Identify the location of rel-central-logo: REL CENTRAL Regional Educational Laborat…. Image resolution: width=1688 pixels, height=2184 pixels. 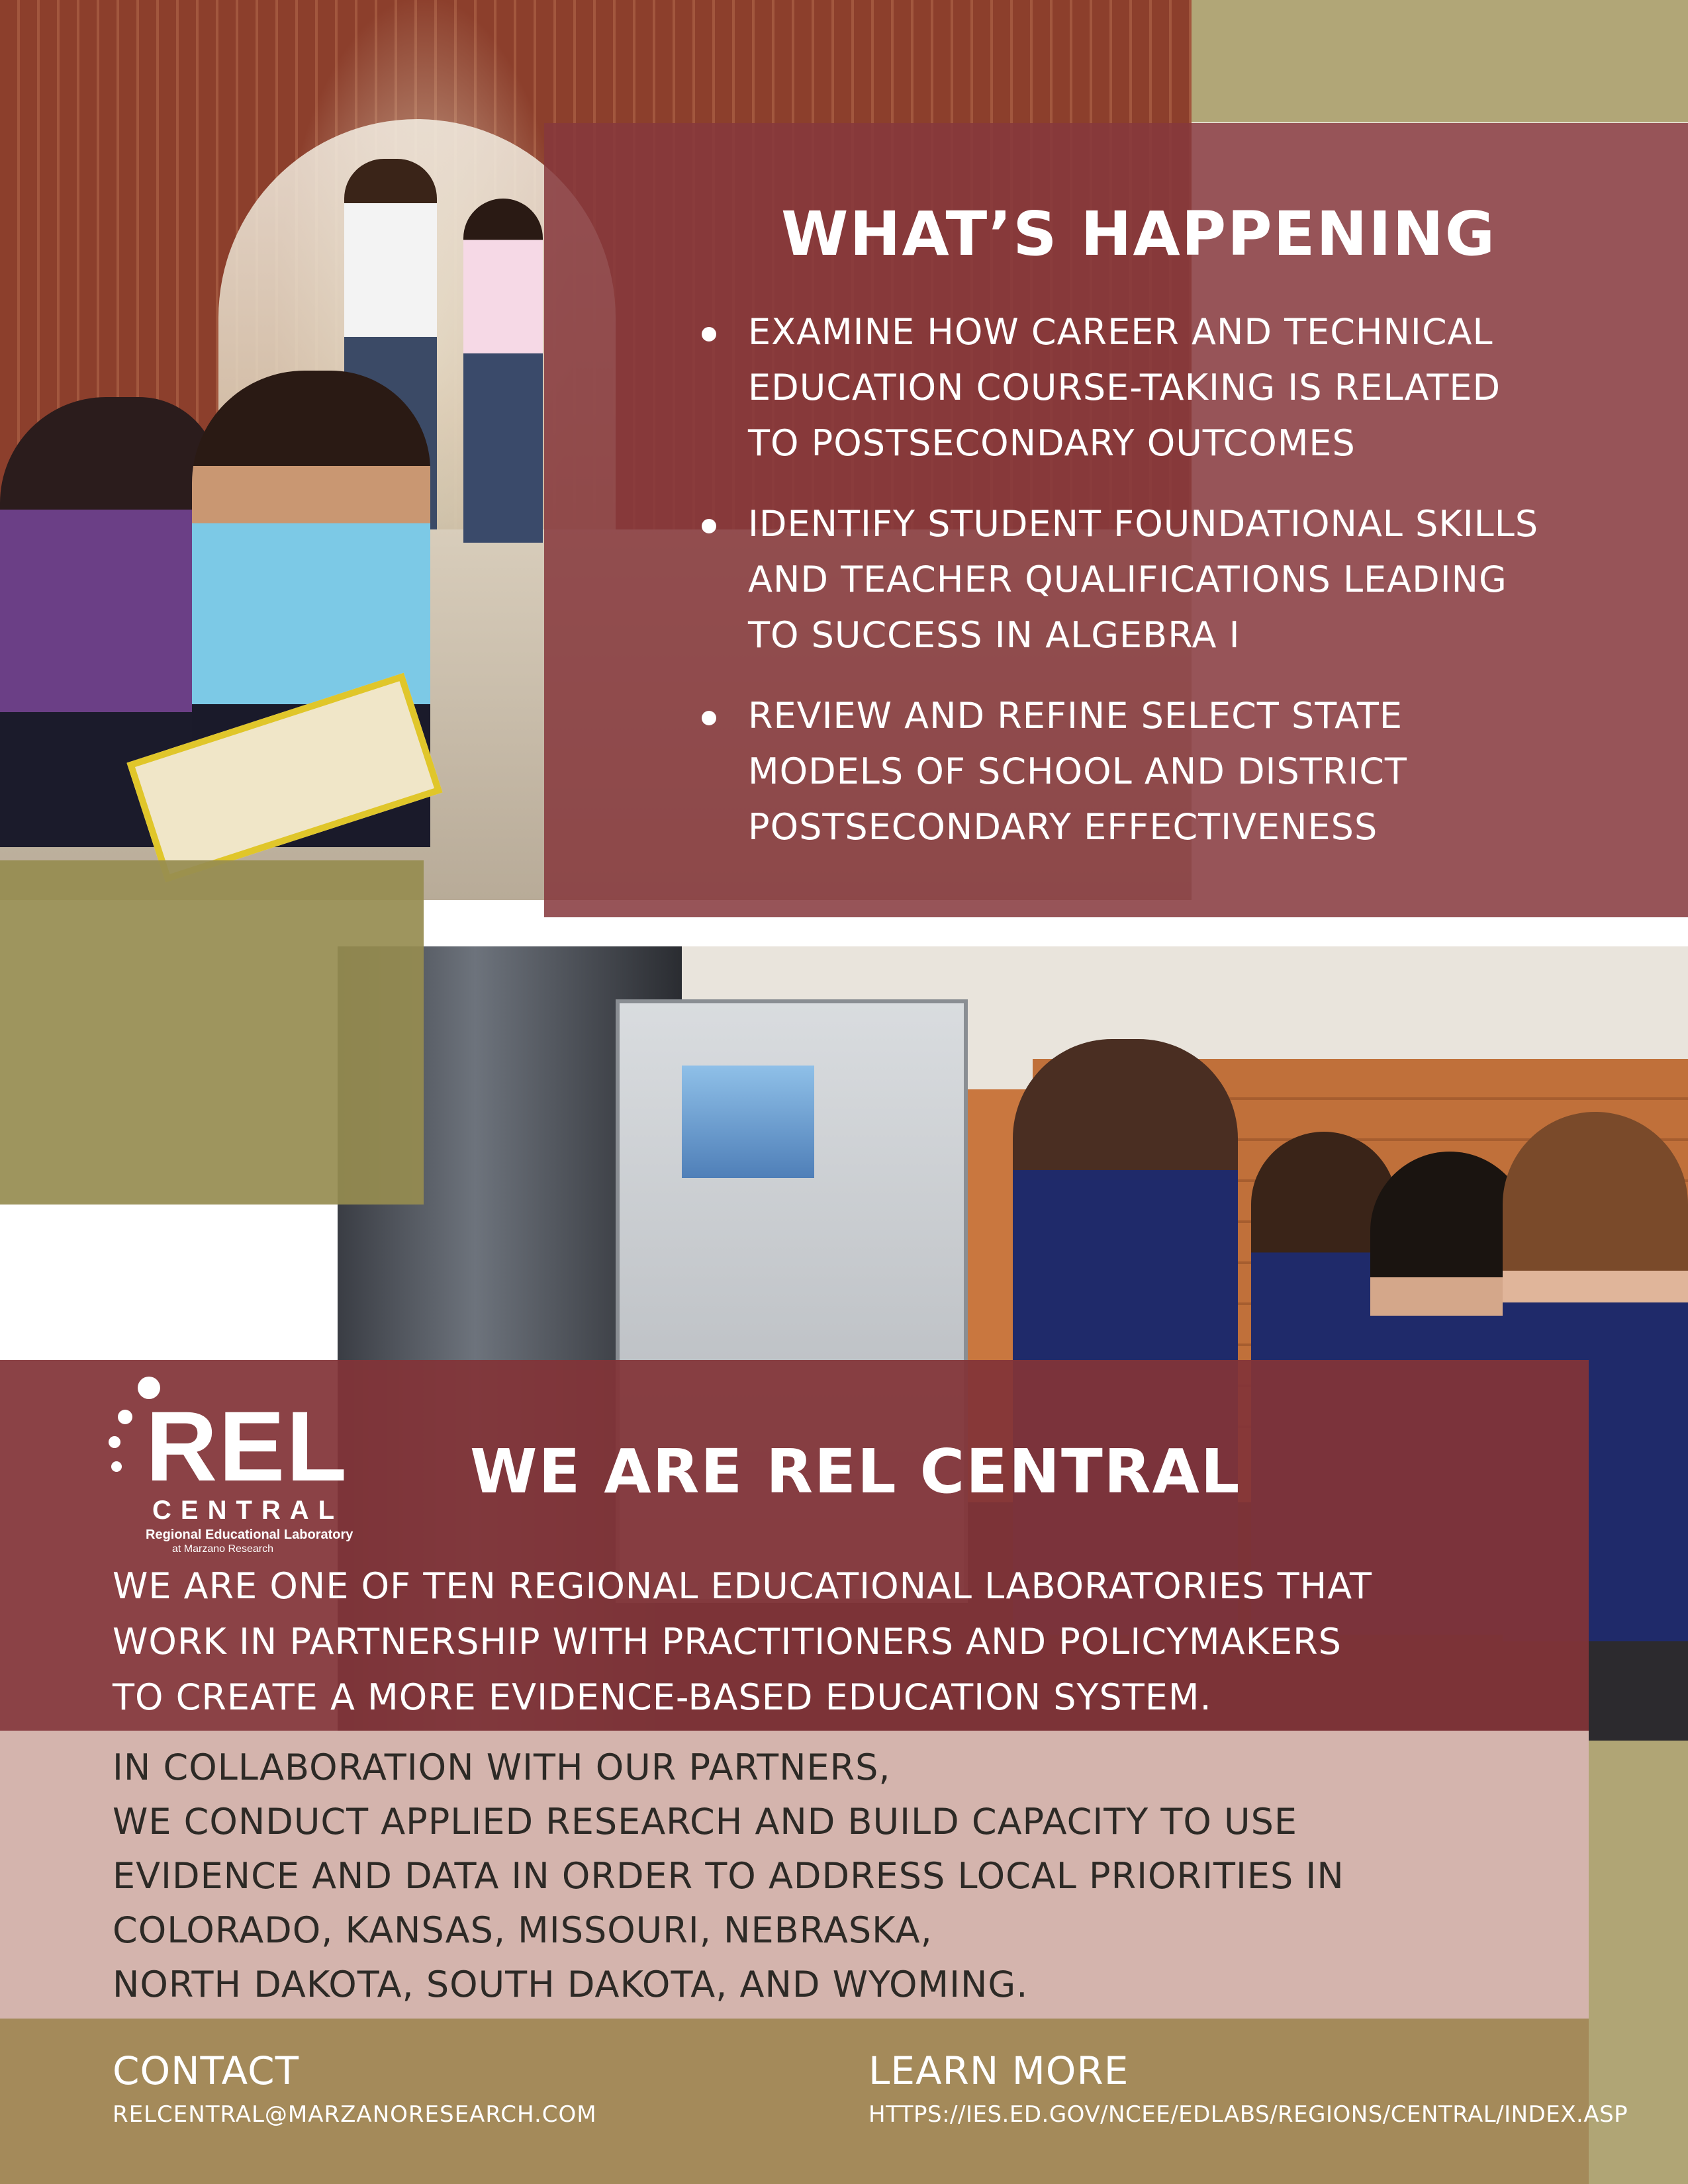
(226, 1462).